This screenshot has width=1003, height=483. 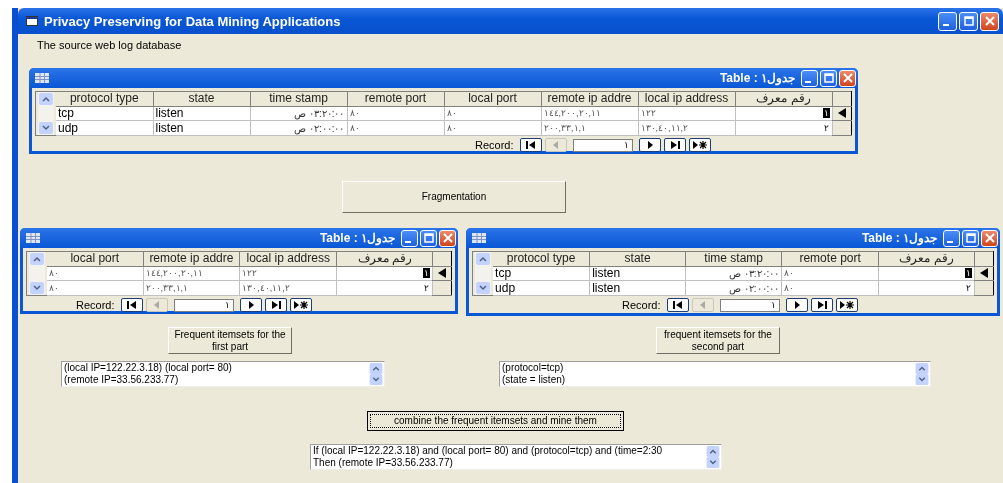 I want to click on second-part-button: frequent itemsets for the second part, so click(x=718, y=340).